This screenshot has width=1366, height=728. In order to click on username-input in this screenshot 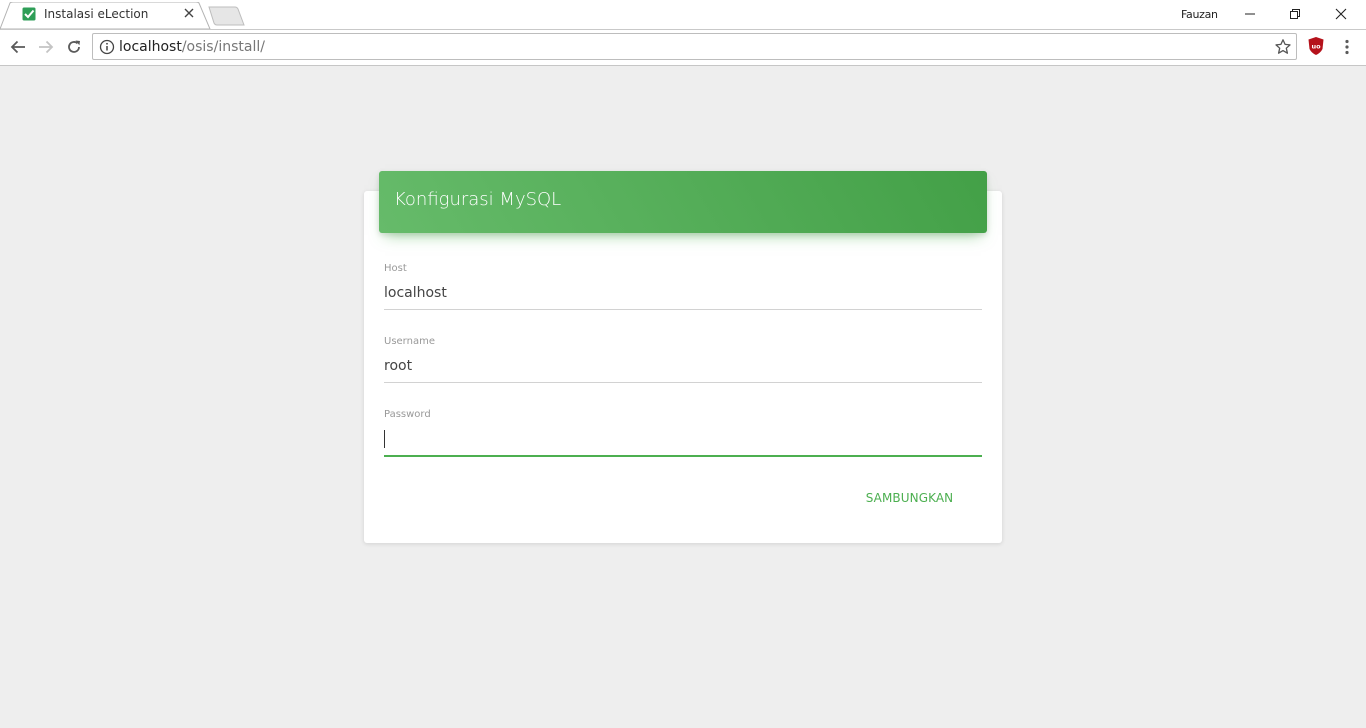, I will do `click(683, 366)`.